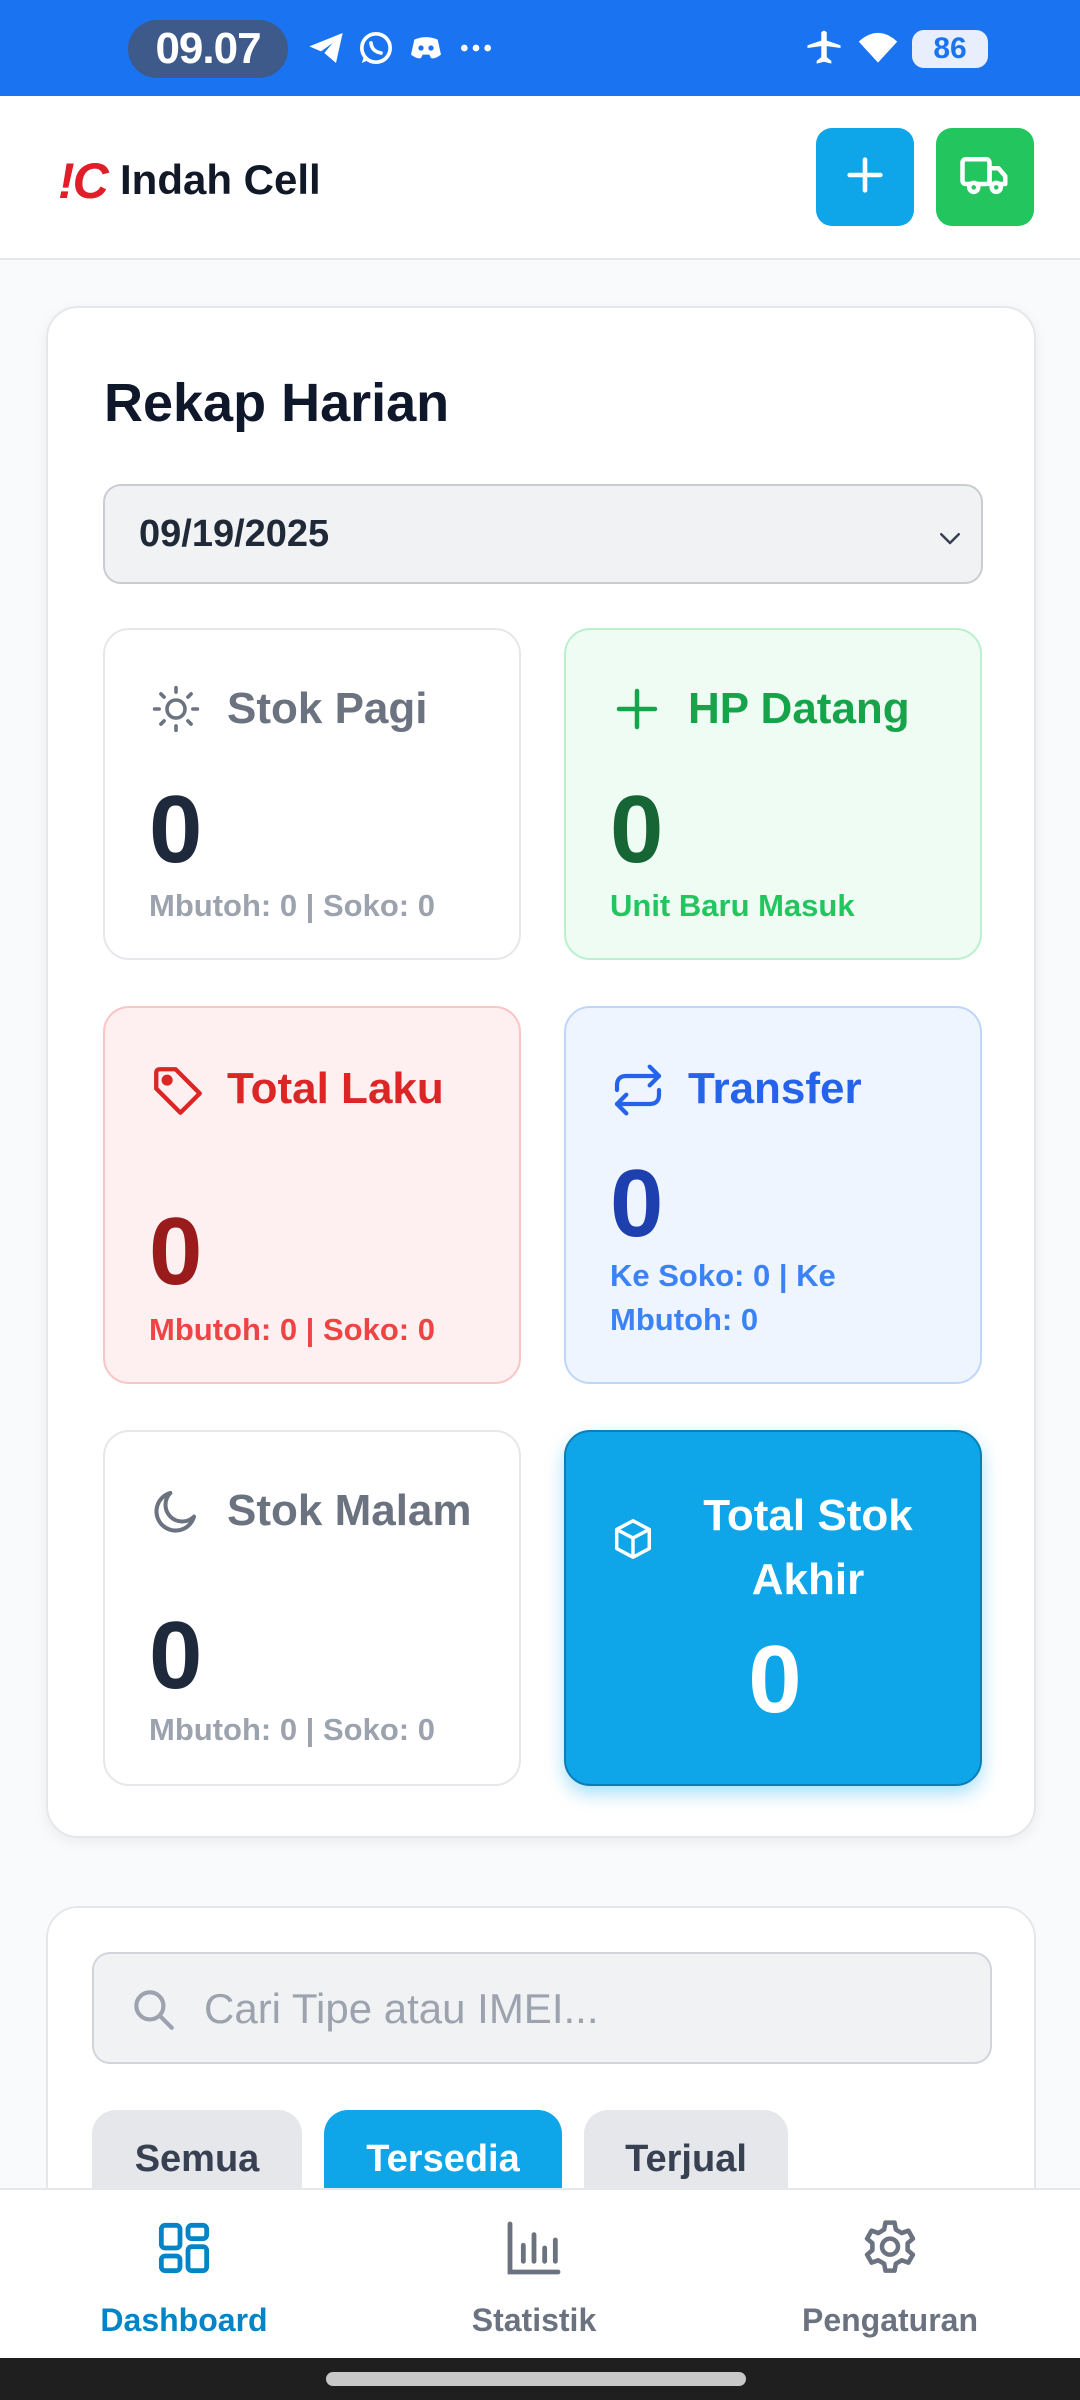 This screenshot has height=2400, width=1080. What do you see at coordinates (732, 905) in the screenshot?
I see `stat-subtext: Unit Baru Masuk` at bounding box center [732, 905].